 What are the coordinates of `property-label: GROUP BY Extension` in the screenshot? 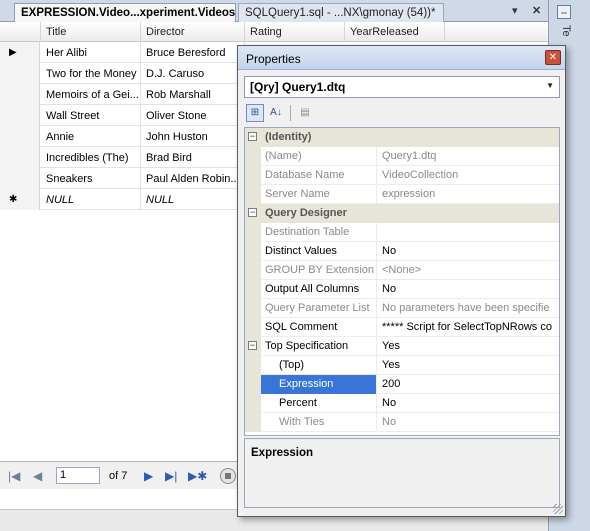 It's located at (319, 270).